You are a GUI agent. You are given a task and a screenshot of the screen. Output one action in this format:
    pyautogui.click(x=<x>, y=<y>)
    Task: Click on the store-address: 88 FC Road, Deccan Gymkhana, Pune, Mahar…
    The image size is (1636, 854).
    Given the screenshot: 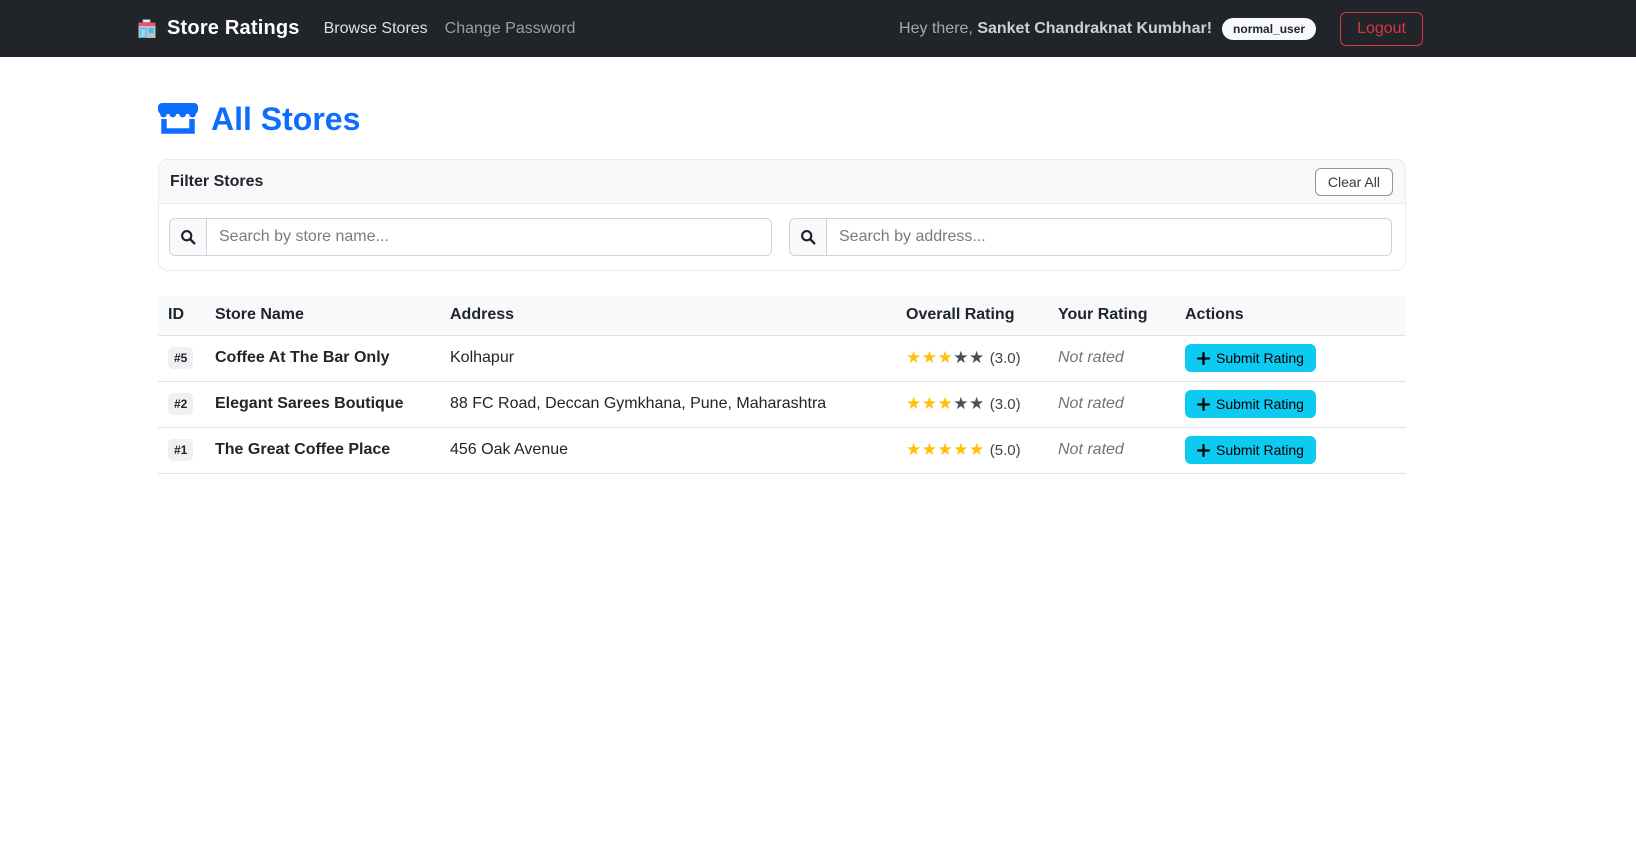 What is the action you would take?
    pyautogui.click(x=668, y=404)
    